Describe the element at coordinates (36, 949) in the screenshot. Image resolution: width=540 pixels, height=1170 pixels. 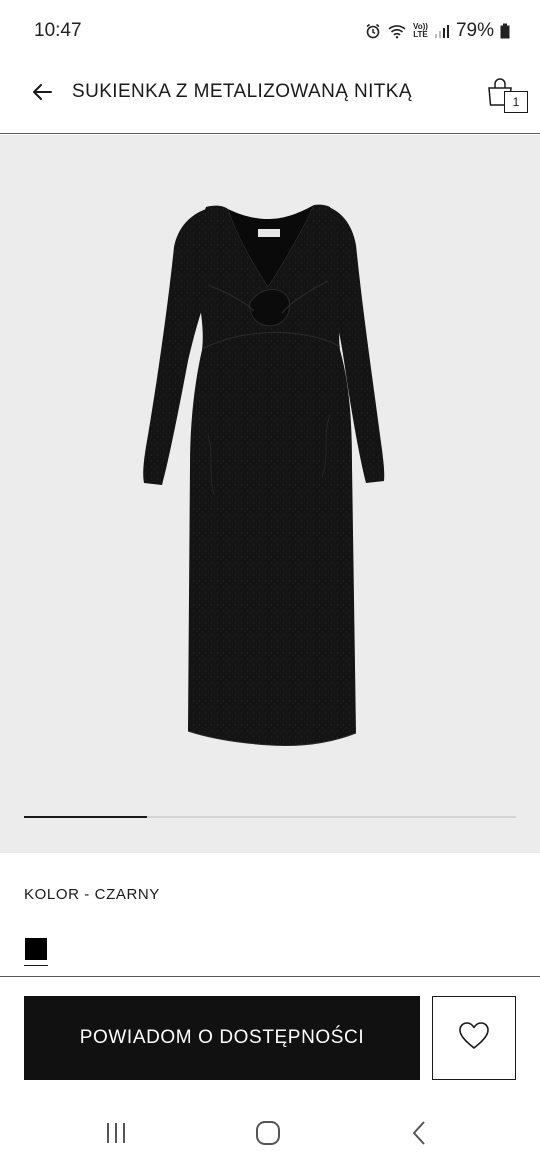
I see `swatch-fill` at that location.